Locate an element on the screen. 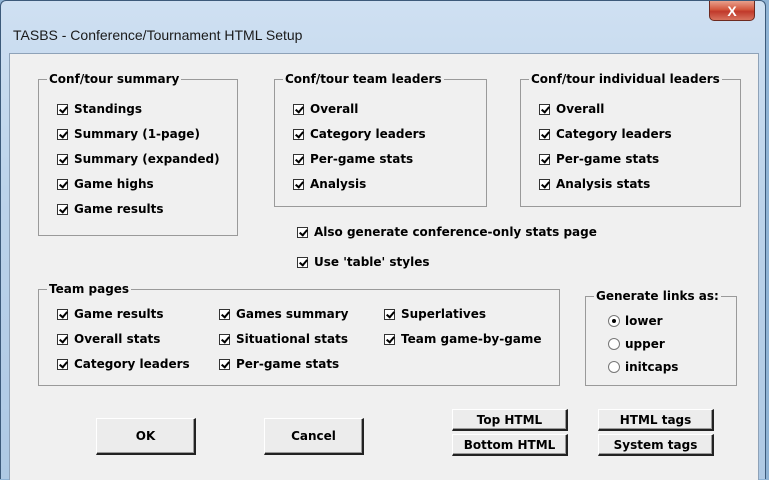 The width and height of the screenshot is (769, 480). checkbox-team-analysis: Analysis is located at coordinates (329, 184).